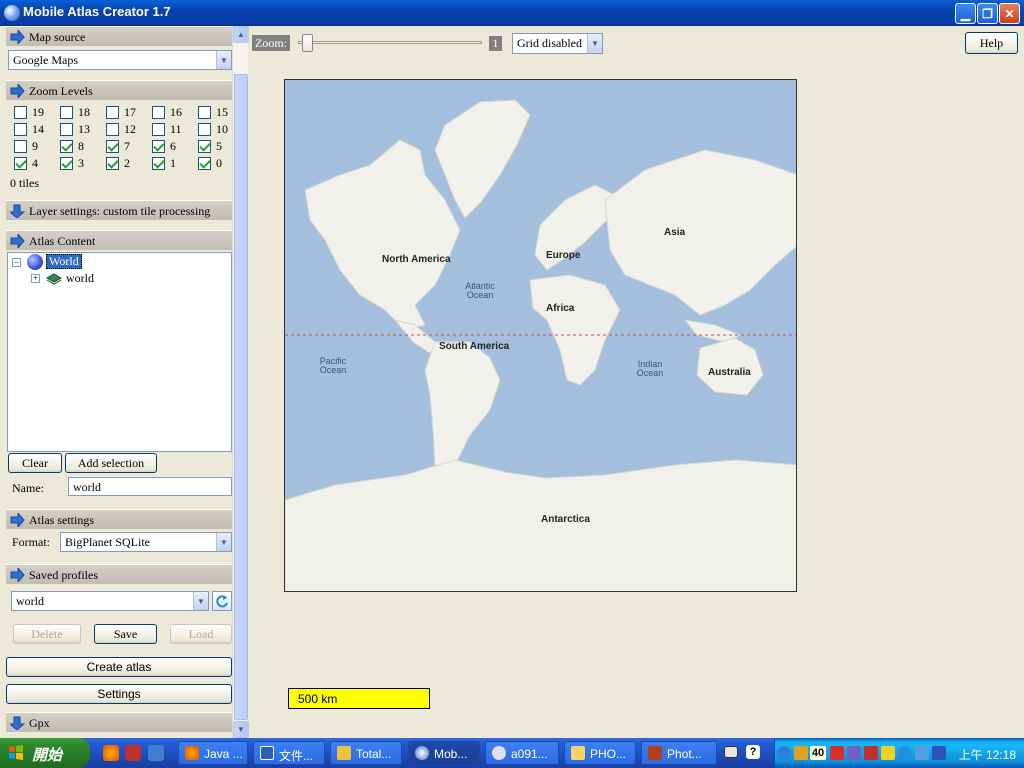 The width and height of the screenshot is (1024, 768). Describe the element at coordinates (871, 753) in the screenshot. I see `tray-security-icon` at that location.